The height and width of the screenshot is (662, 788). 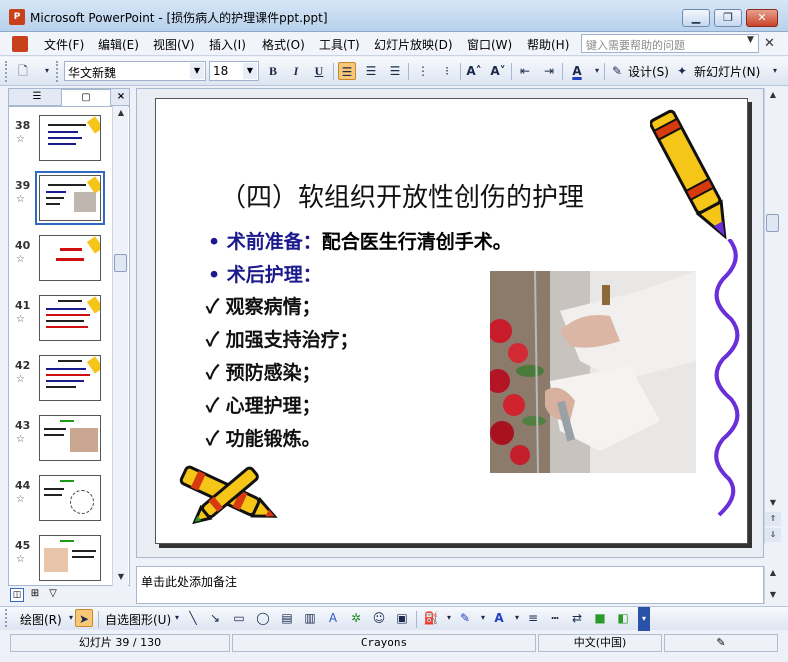 What do you see at coordinates (287, 618) in the screenshot?
I see `textbox-tool-icon: ▤` at bounding box center [287, 618].